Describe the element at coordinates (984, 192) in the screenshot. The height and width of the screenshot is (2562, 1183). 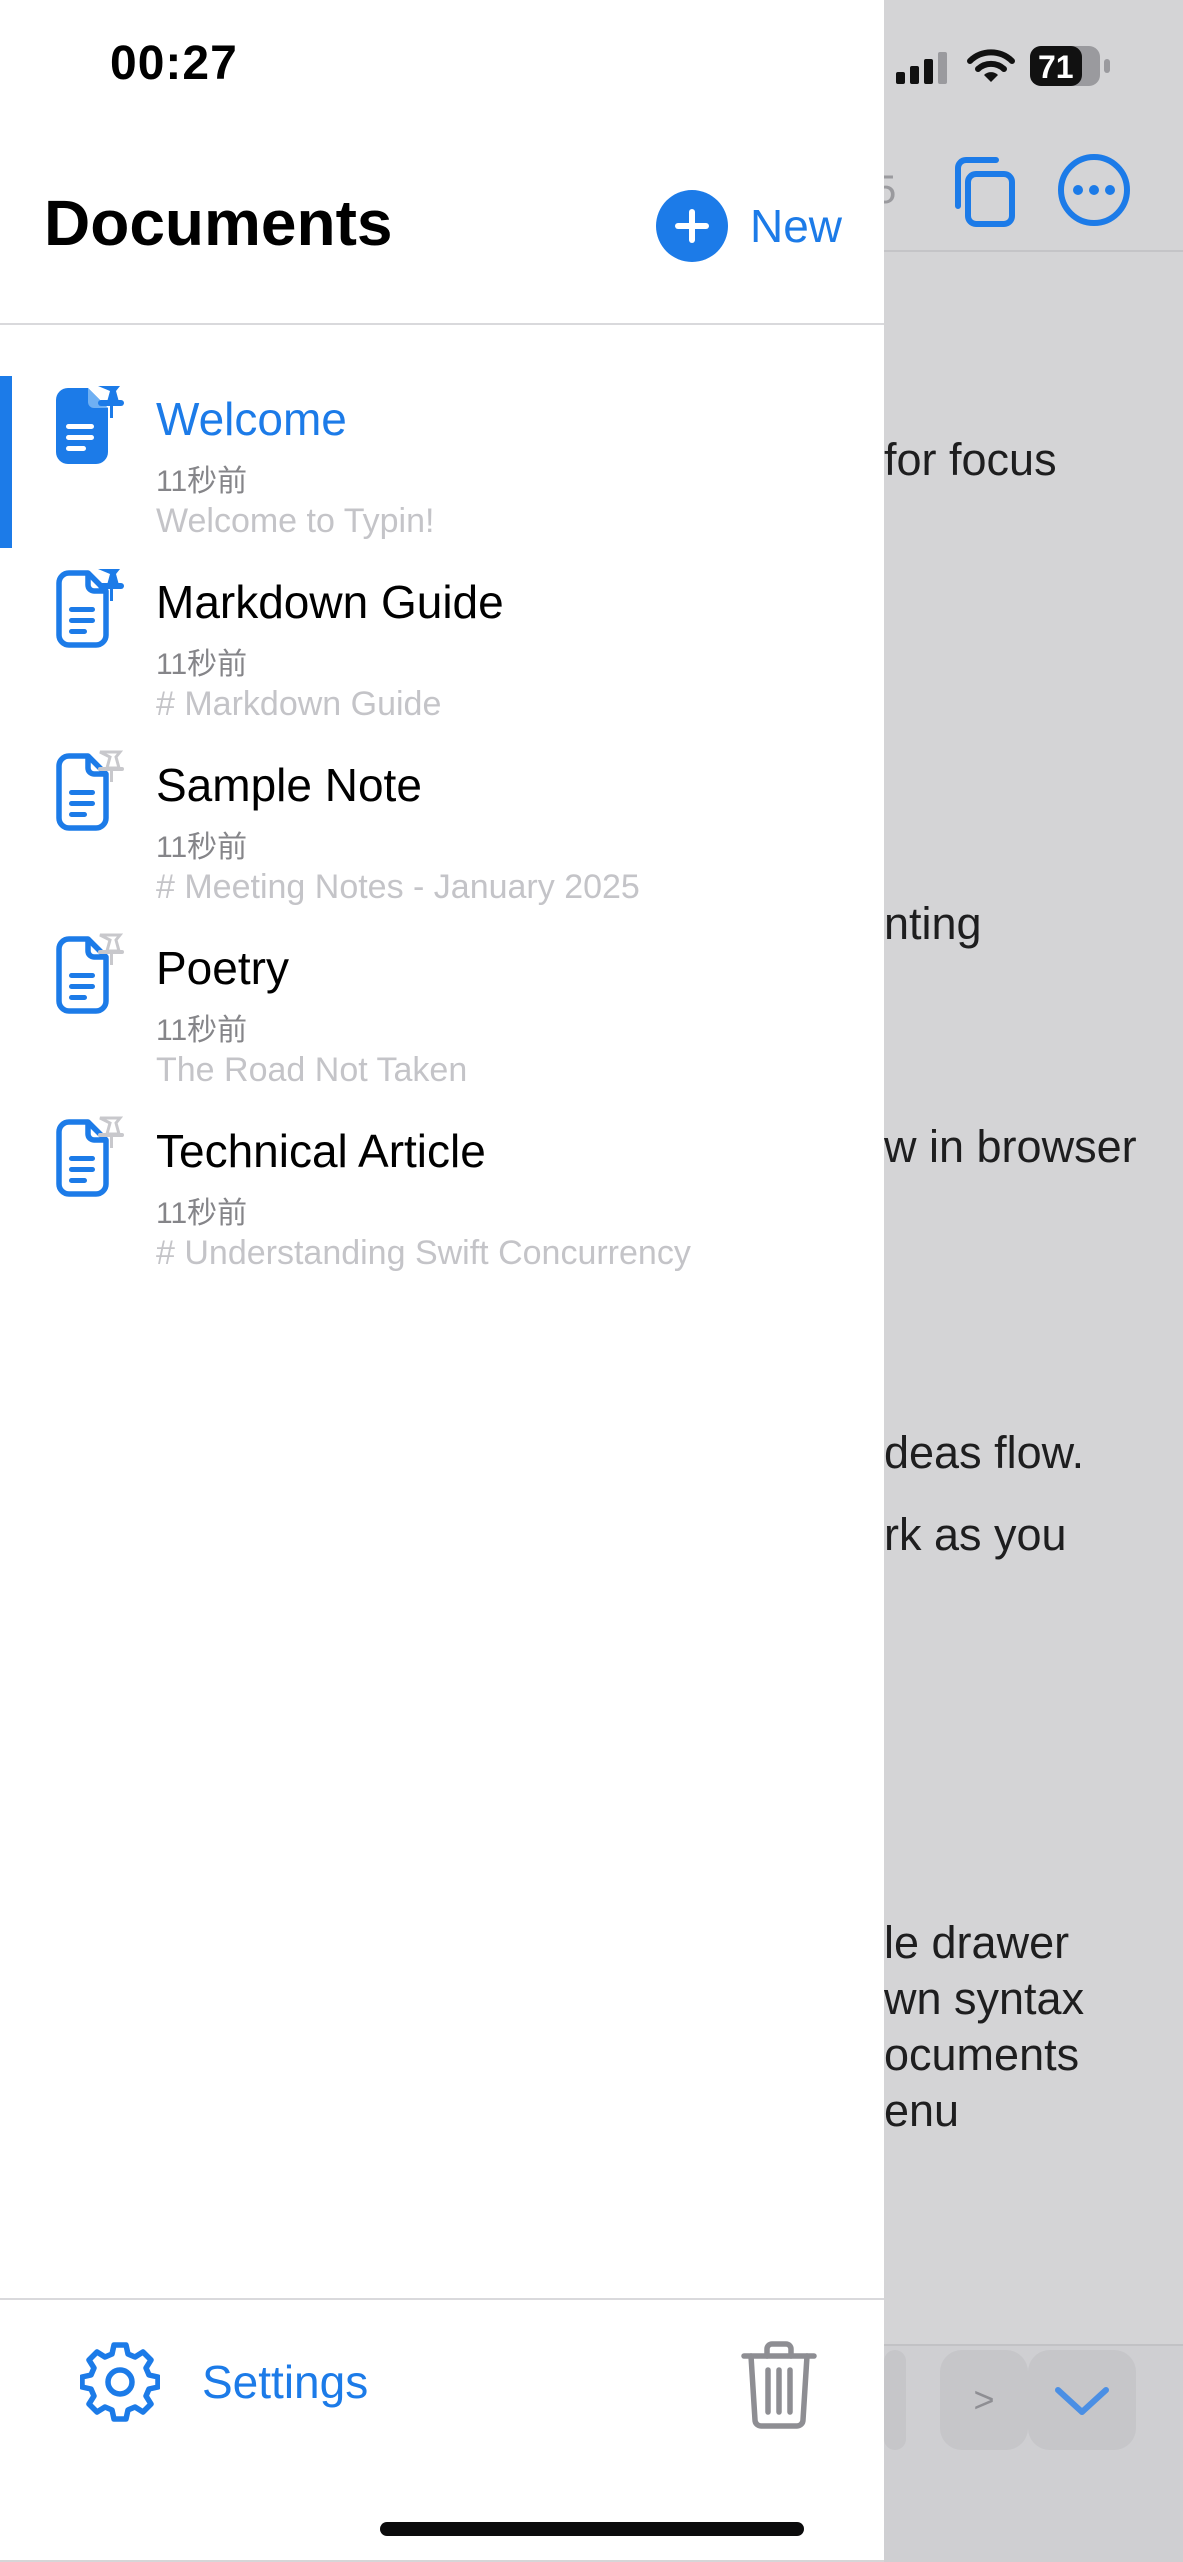
I see `duplicate-icon` at that location.